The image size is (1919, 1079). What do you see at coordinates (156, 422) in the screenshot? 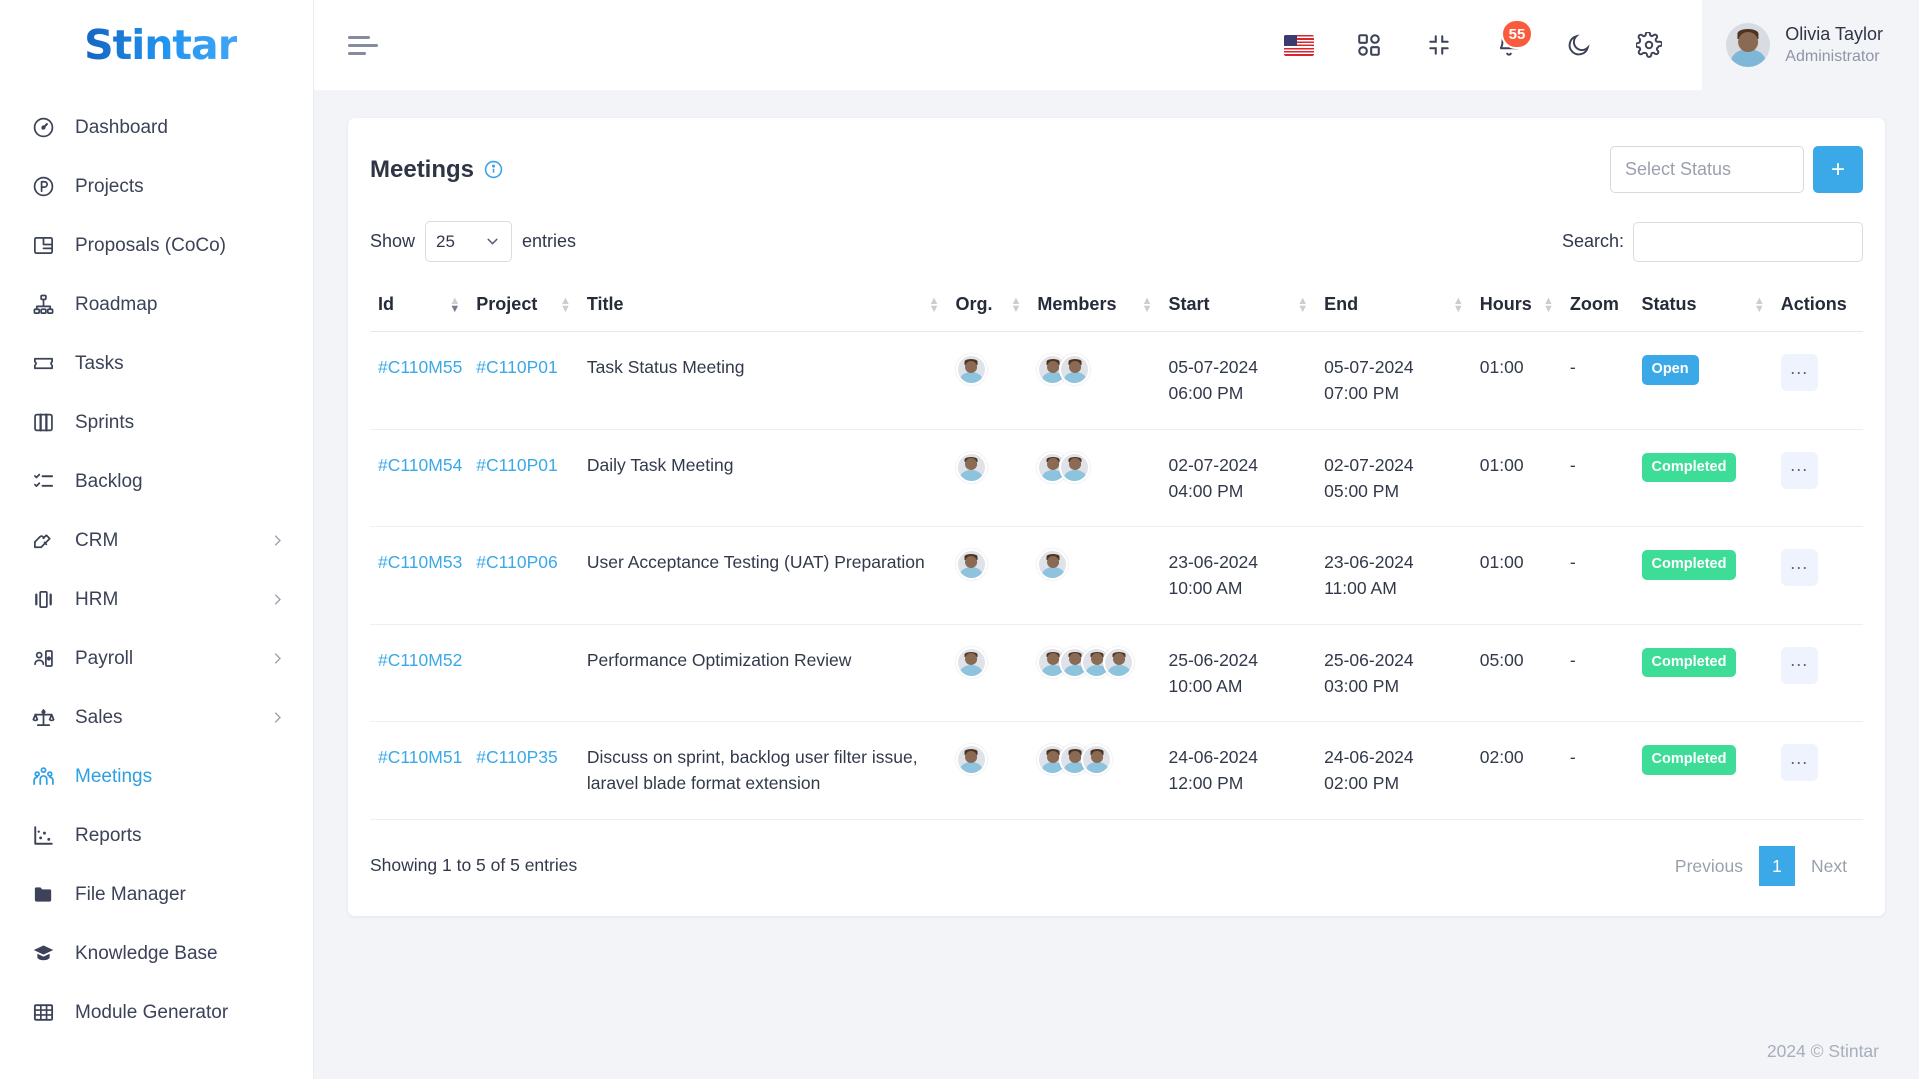
I see `sidebar-item-sprints: Sprints` at bounding box center [156, 422].